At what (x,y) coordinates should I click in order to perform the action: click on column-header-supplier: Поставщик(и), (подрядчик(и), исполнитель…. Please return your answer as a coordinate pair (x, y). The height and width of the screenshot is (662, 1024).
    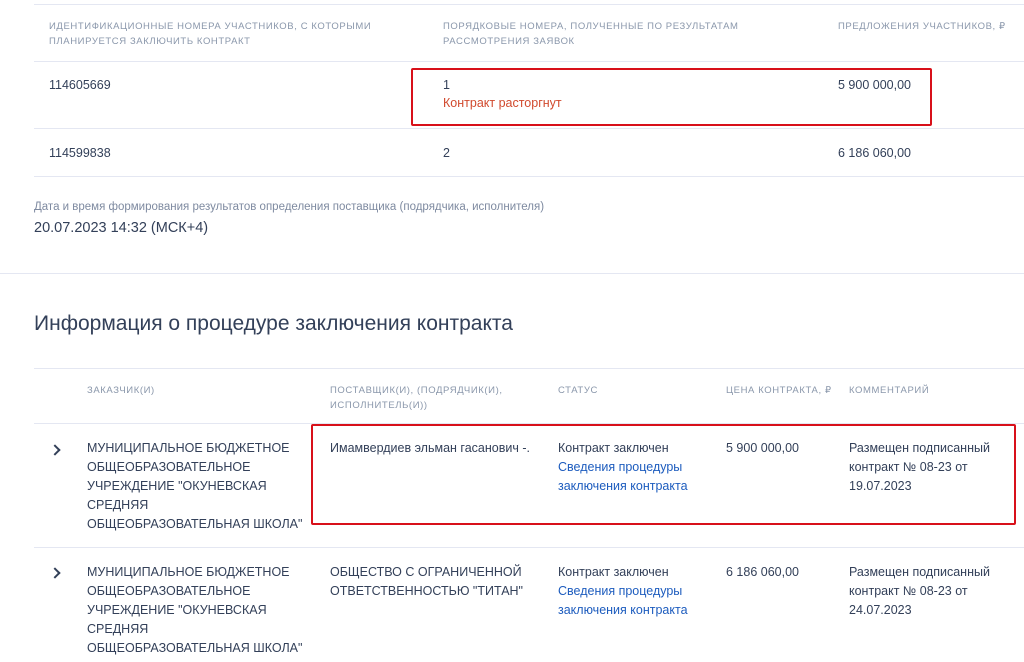
    Looking at the image, I should click on (416, 398).